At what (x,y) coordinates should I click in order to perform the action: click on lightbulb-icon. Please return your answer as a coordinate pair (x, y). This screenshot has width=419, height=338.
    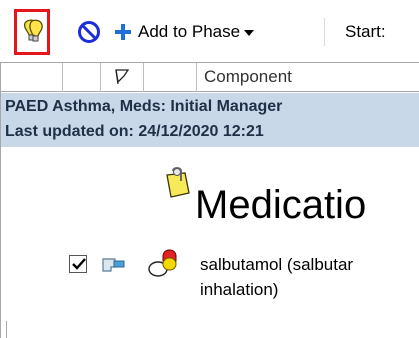
    Looking at the image, I should click on (33, 30).